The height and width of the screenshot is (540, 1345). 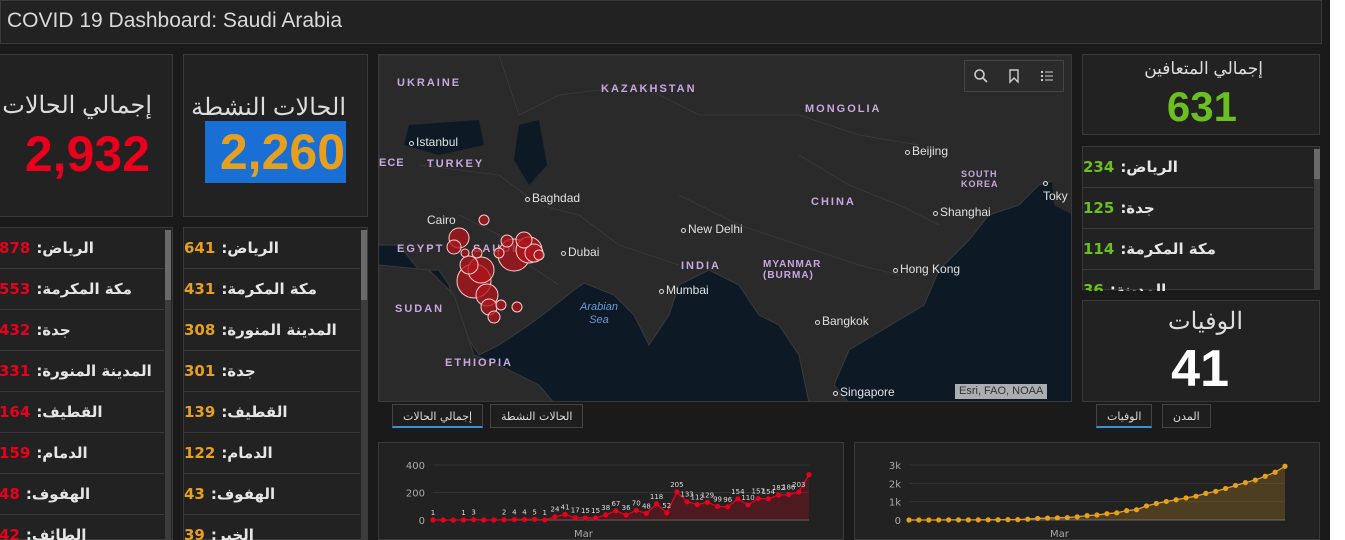 What do you see at coordinates (272, 527) in the screenshot?
I see `region-row: الخبر: 39` at bounding box center [272, 527].